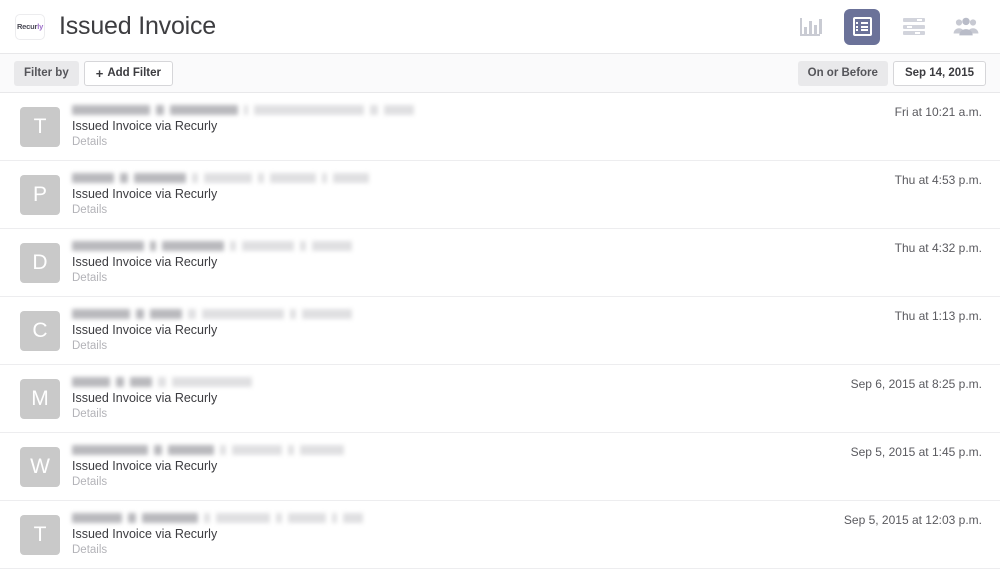  I want to click on date-value-button: Sep 14, 2015, so click(939, 73).